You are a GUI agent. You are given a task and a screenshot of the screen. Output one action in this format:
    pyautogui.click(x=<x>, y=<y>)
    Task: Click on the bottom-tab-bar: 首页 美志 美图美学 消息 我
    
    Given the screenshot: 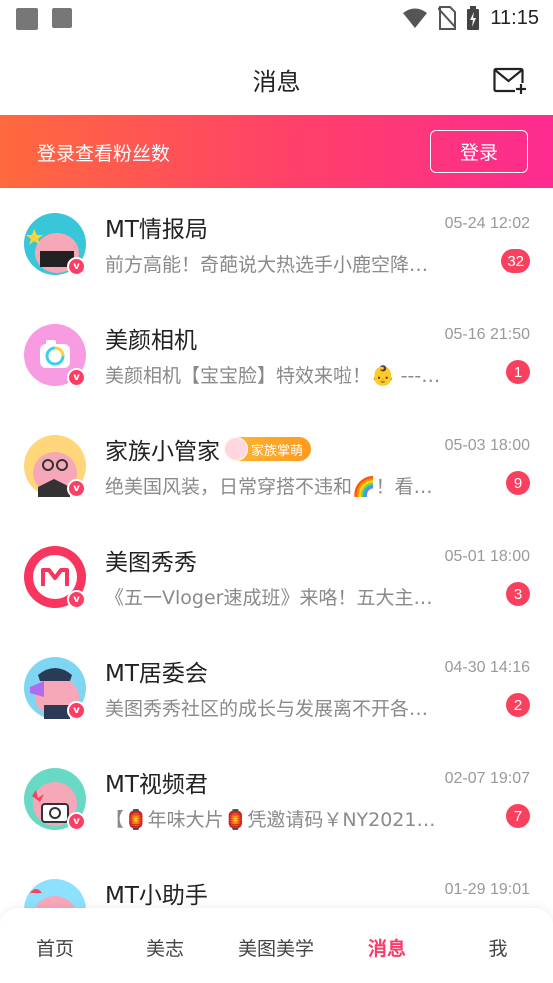 What is the action you would take?
    pyautogui.click(x=276, y=945)
    